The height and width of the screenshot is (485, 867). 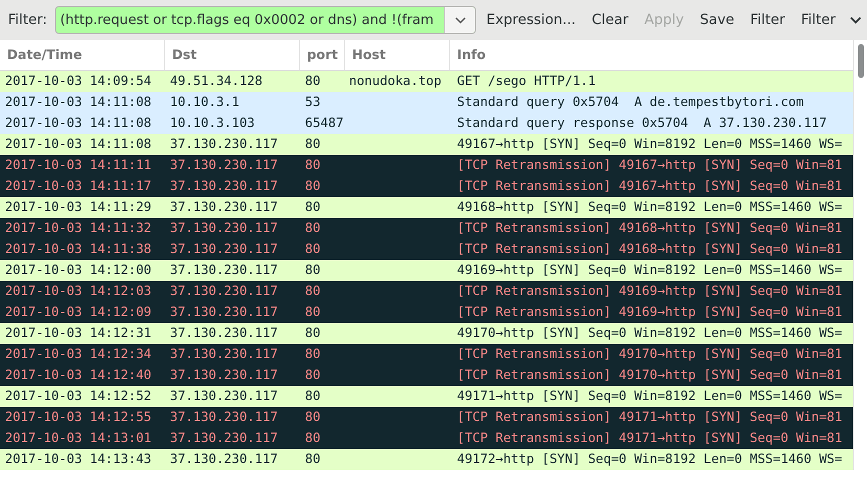 What do you see at coordinates (426, 165) in the screenshot?
I see `packet-row: 2017-10-03 14:11:11 37.130.230.117 80 [TCP Retransmission] 49167→http [SYN] Seq=0 Win=81` at bounding box center [426, 165].